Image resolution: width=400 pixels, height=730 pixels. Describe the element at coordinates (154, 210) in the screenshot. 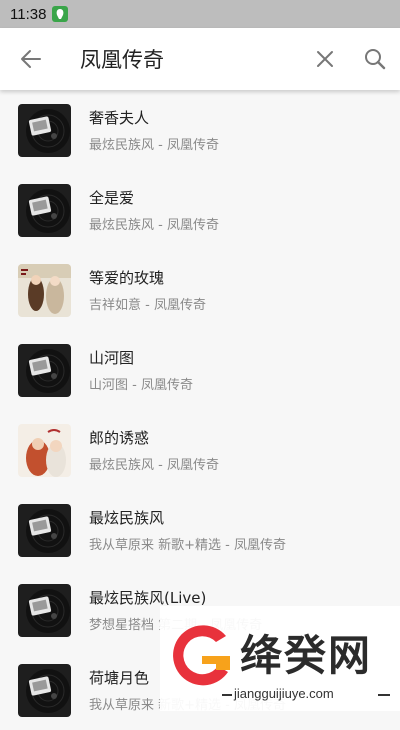

I see `song-meta: 全是爱最炫民族风 - 凤凰传奇` at that location.